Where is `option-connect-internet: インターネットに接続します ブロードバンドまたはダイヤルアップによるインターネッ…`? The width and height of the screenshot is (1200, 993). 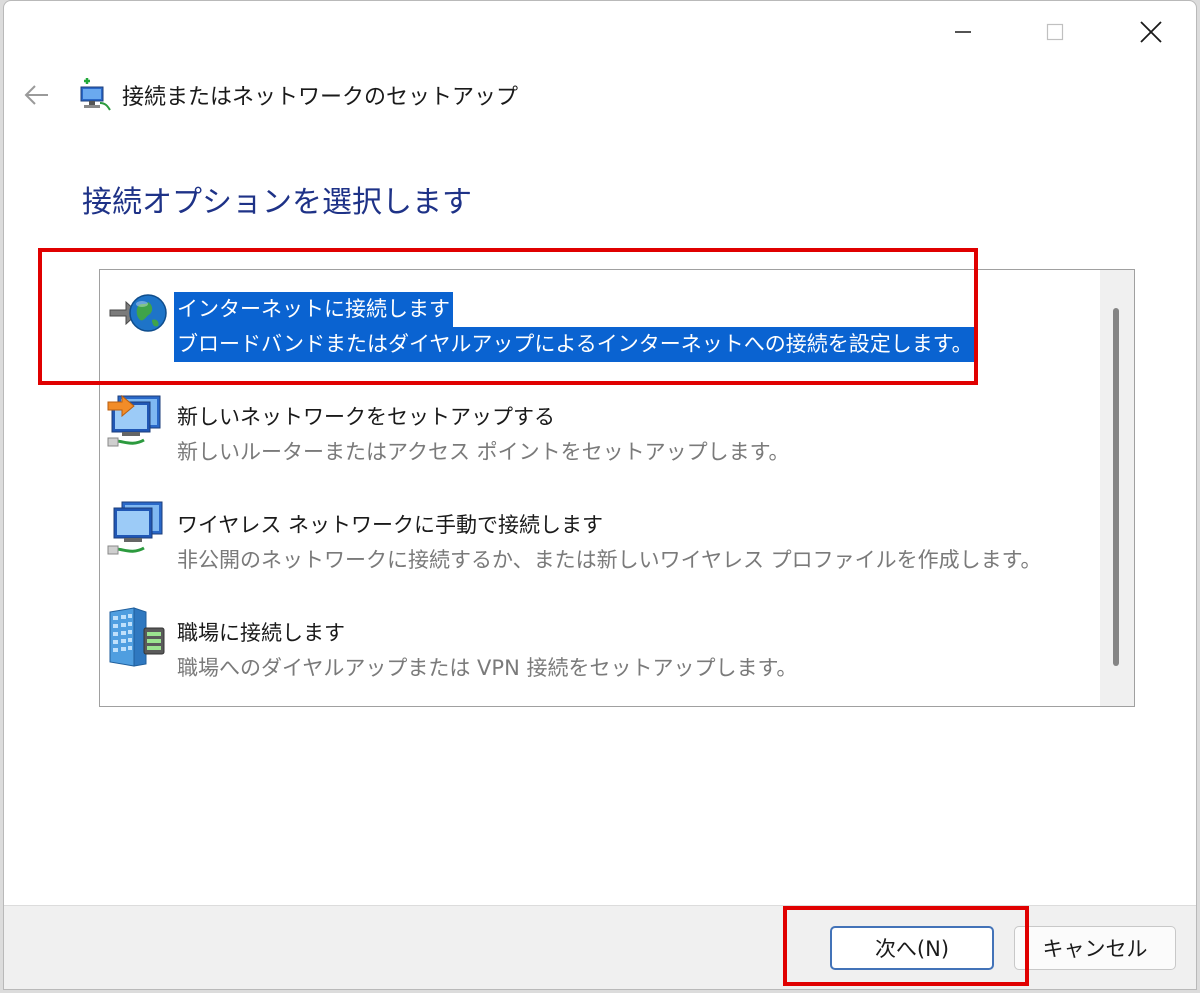 option-connect-internet: インターネットに接続します ブロードバンドまたはダイヤルアップによるインターネッ… is located at coordinates (595, 322).